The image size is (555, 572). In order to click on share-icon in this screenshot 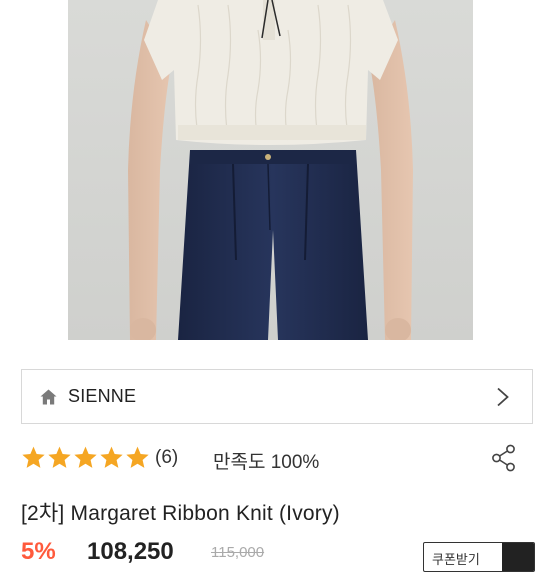, I will do `click(504, 458)`.